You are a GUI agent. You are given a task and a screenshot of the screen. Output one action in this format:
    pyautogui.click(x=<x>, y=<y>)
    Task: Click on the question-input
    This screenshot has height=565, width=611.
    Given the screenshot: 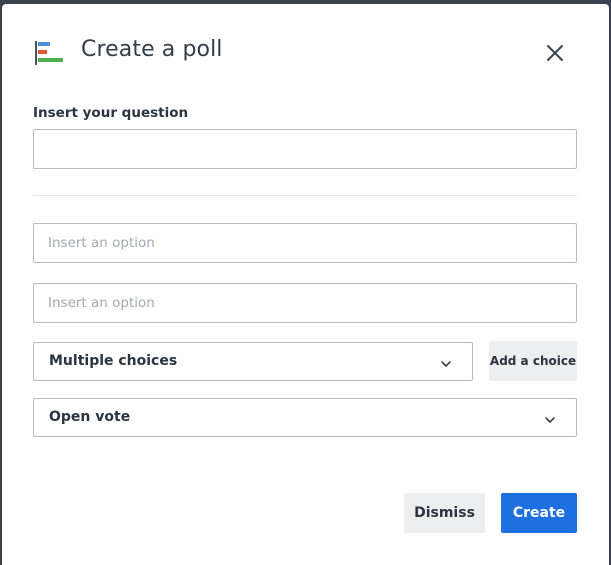 What is the action you would take?
    pyautogui.click(x=305, y=149)
    